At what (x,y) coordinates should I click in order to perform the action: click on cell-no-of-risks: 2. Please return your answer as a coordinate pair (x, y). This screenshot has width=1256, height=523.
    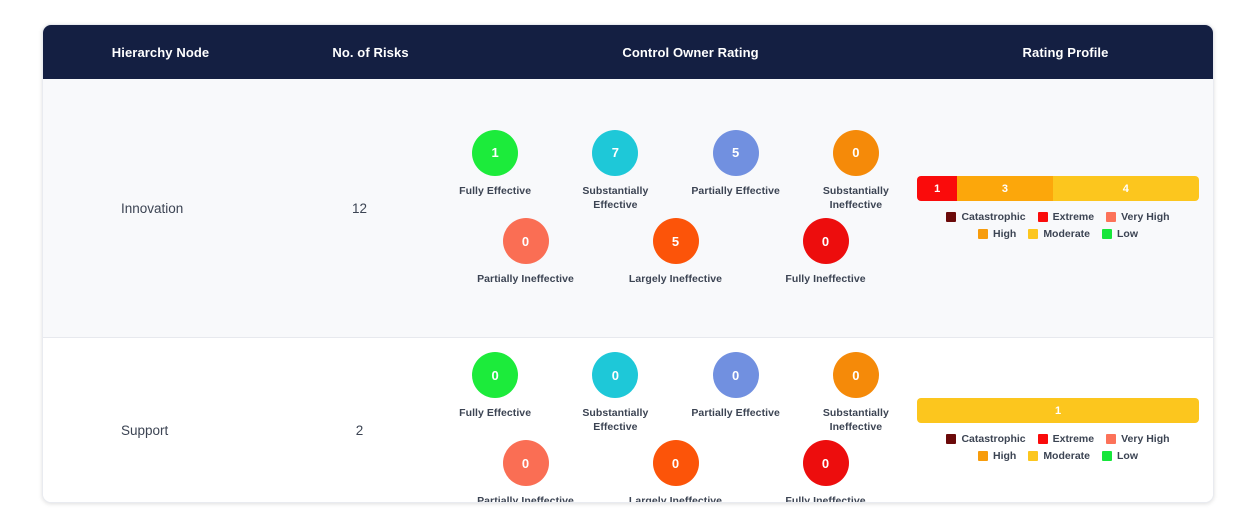
    Looking at the image, I should click on (359, 420).